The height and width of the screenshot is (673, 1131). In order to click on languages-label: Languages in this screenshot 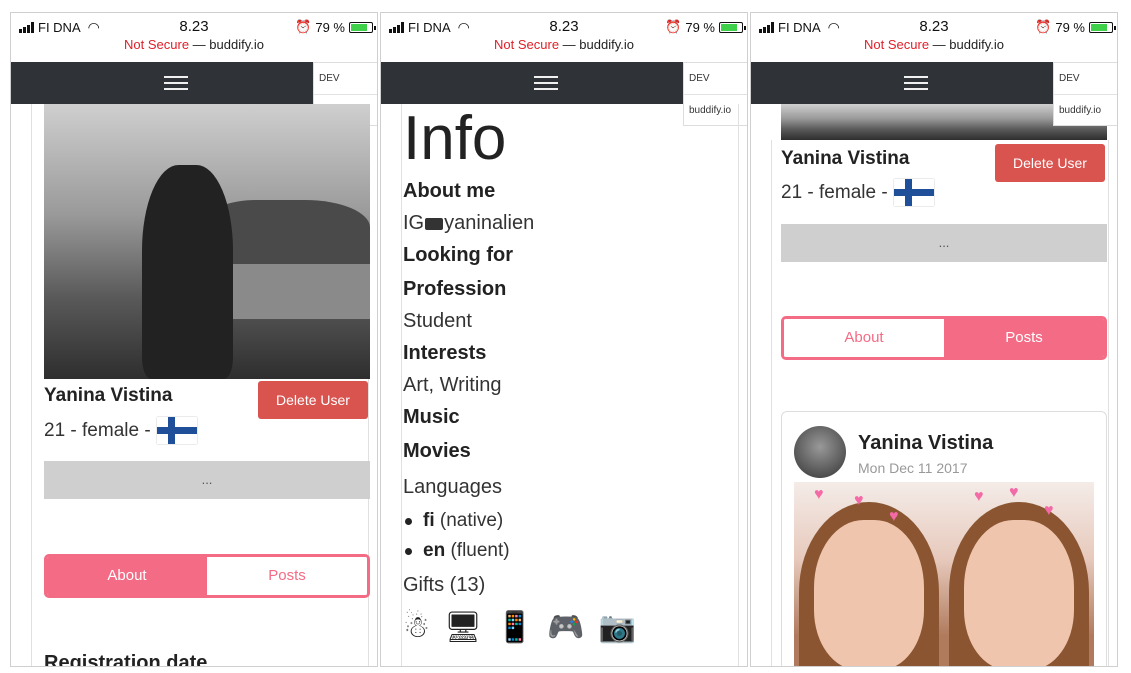, I will do `click(452, 487)`.